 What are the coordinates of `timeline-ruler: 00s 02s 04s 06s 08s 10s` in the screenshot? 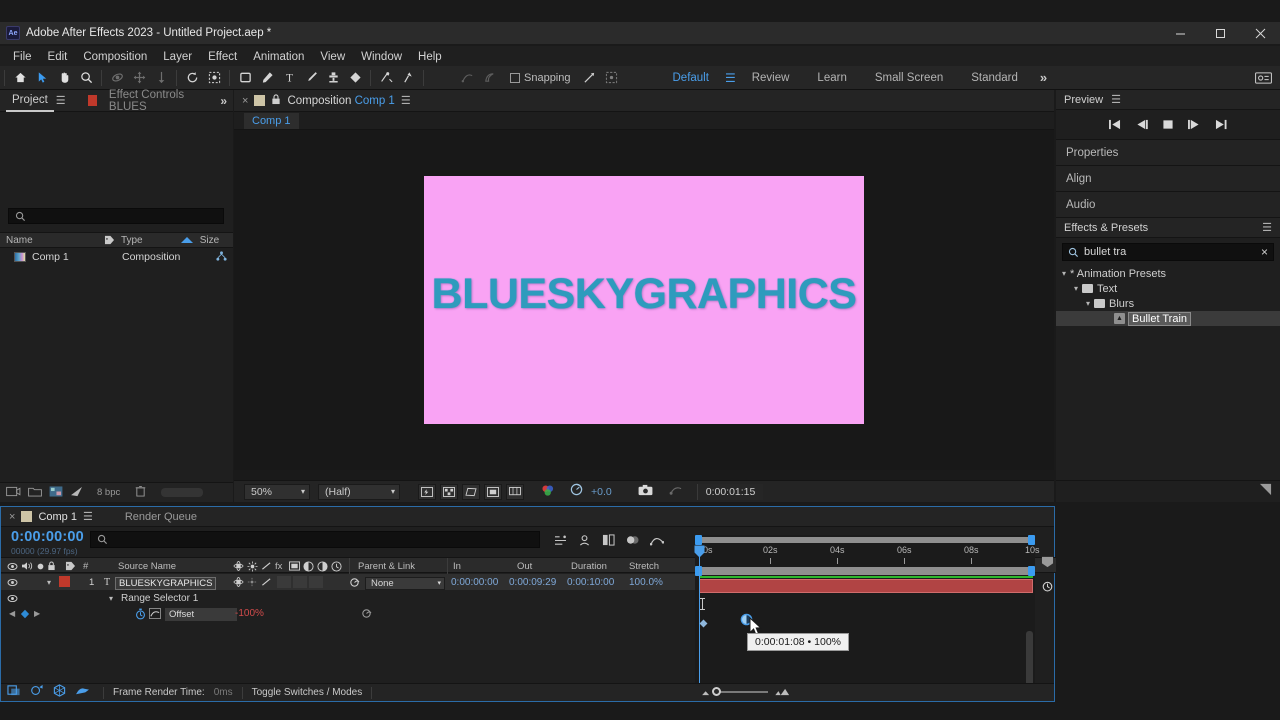 It's located at (867, 556).